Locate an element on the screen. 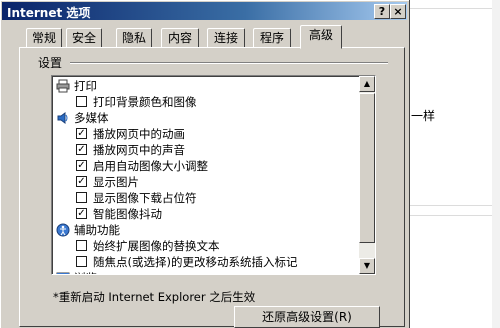 This screenshot has width=500, height=328. settings-scrollbar: ▲ ▼ is located at coordinates (367, 175).